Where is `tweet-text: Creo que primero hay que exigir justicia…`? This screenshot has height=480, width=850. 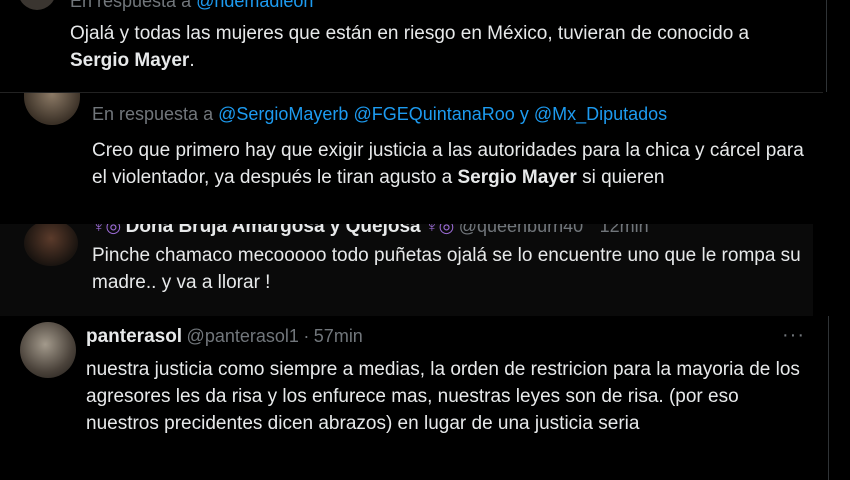
tweet-text: Creo que primero hay que exigir justicia… is located at coordinates (448, 164).